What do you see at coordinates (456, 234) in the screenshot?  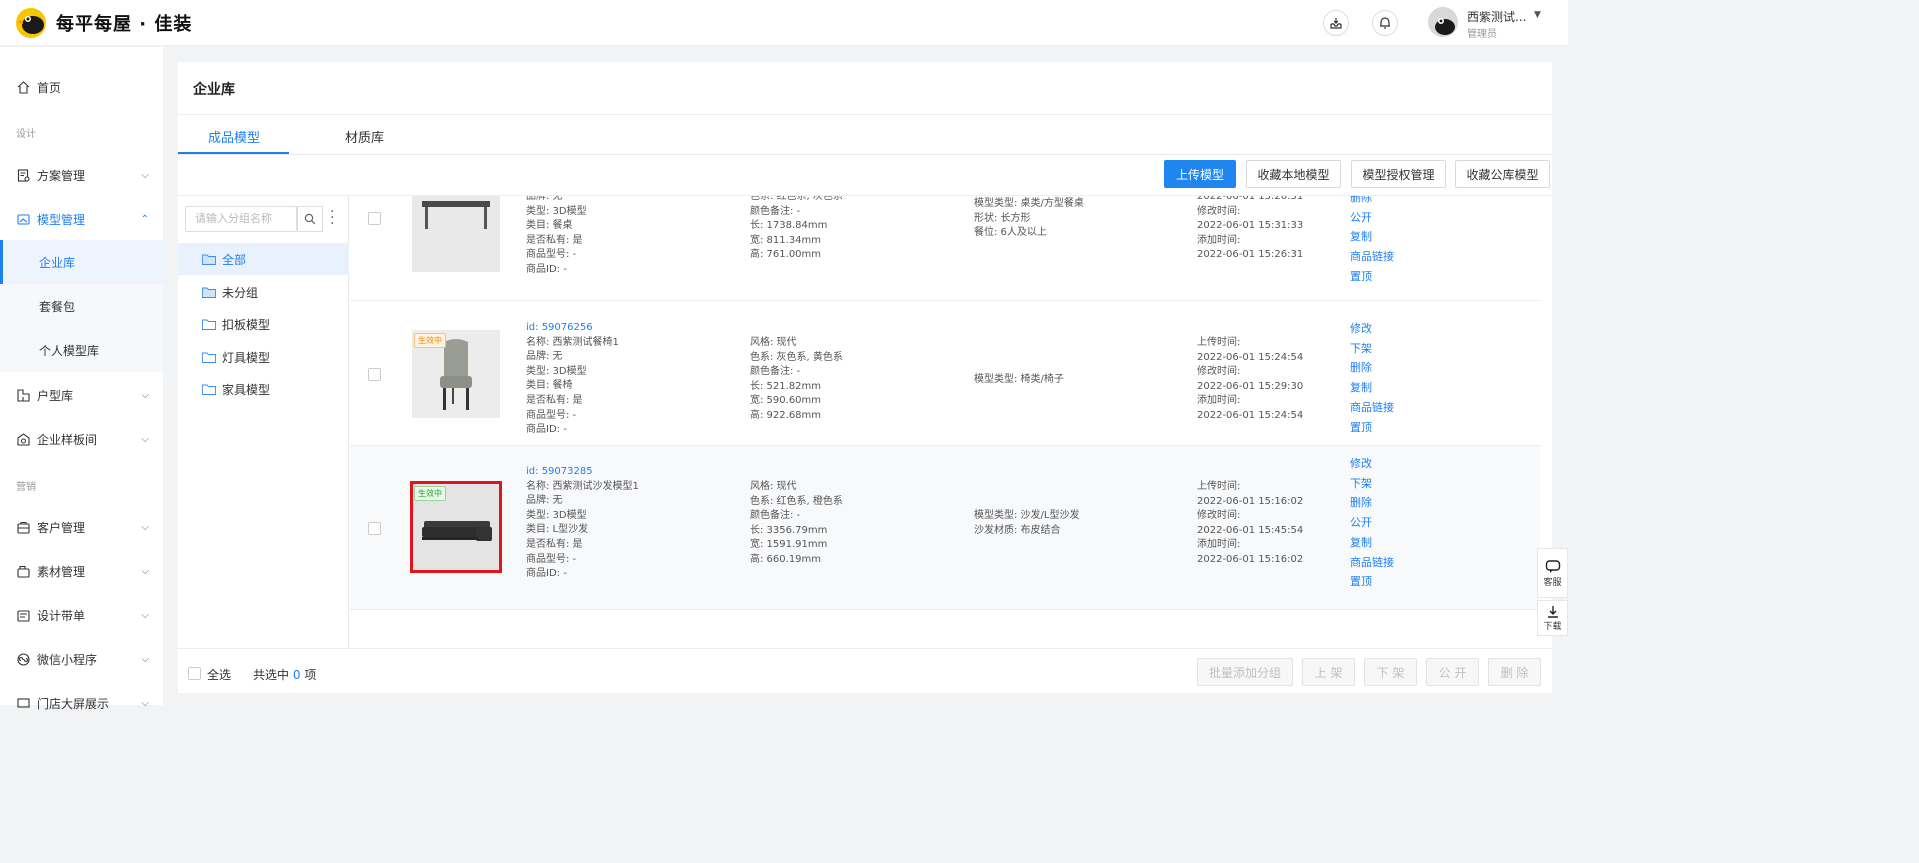 I see `model-thumbnail` at bounding box center [456, 234].